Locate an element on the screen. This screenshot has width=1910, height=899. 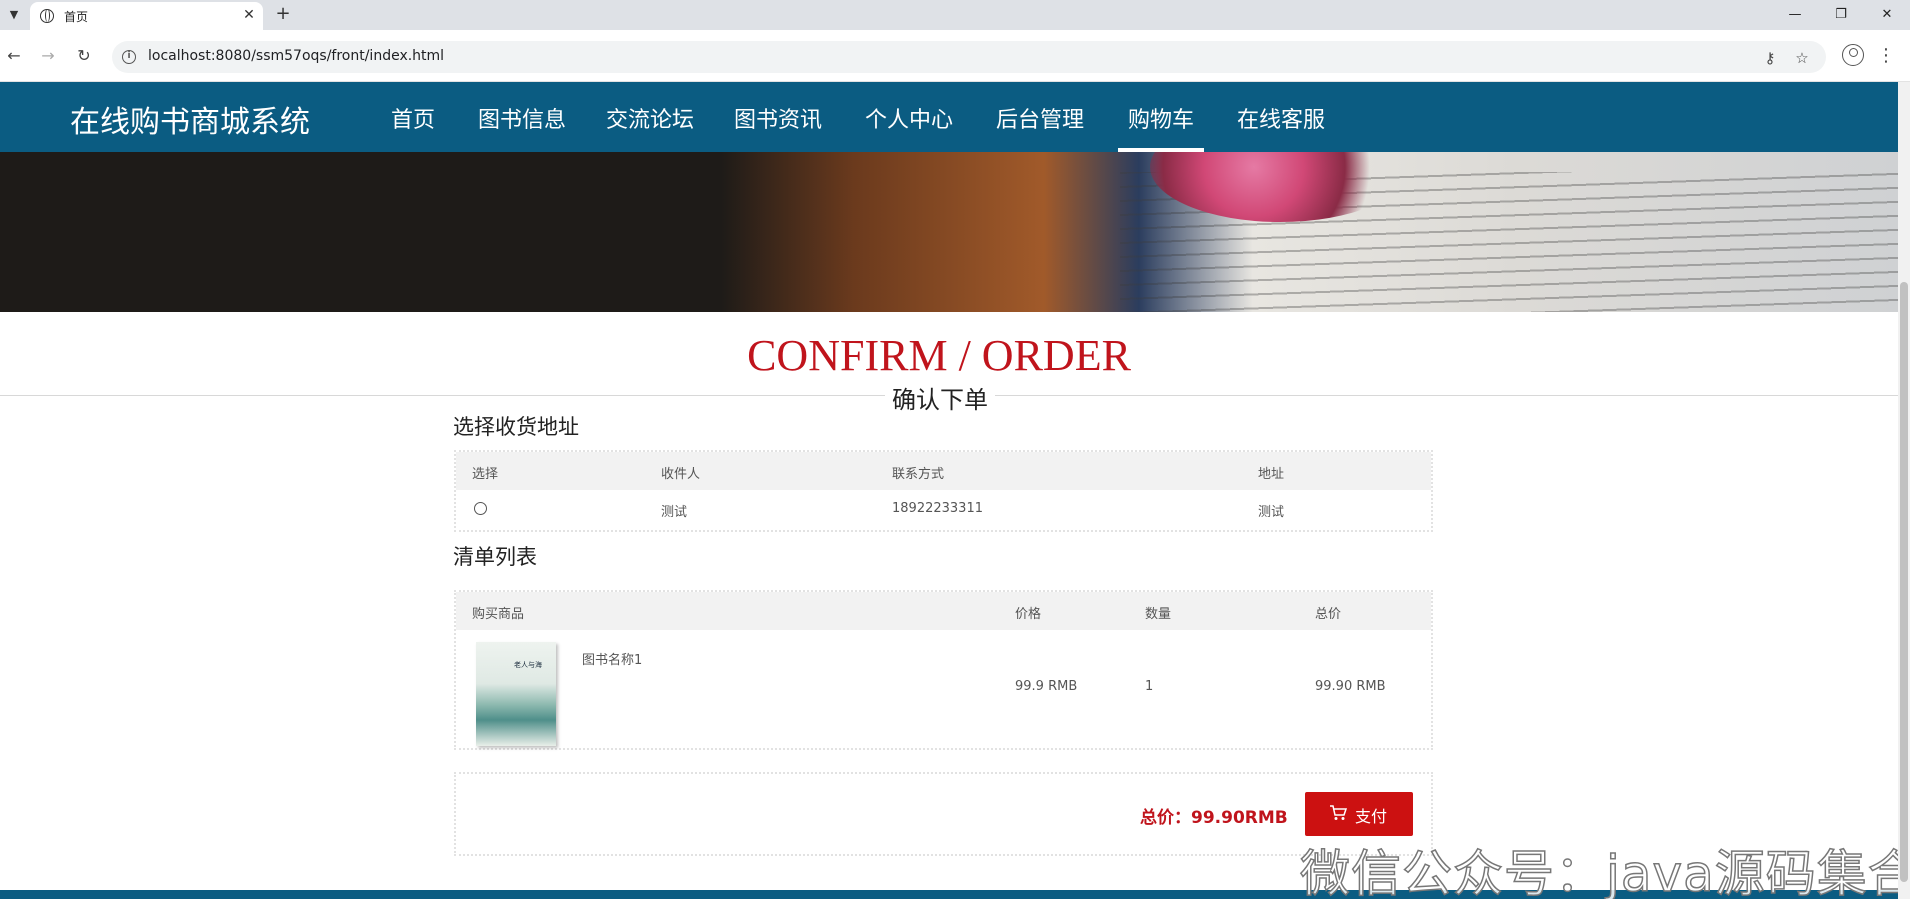
address-radio is located at coordinates (480, 508).